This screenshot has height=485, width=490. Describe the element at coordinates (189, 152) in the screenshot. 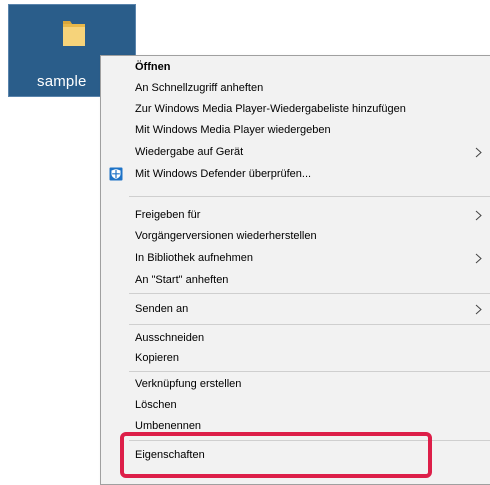

I see `menu-item-label: Wiedergabe auf Gerät` at that location.